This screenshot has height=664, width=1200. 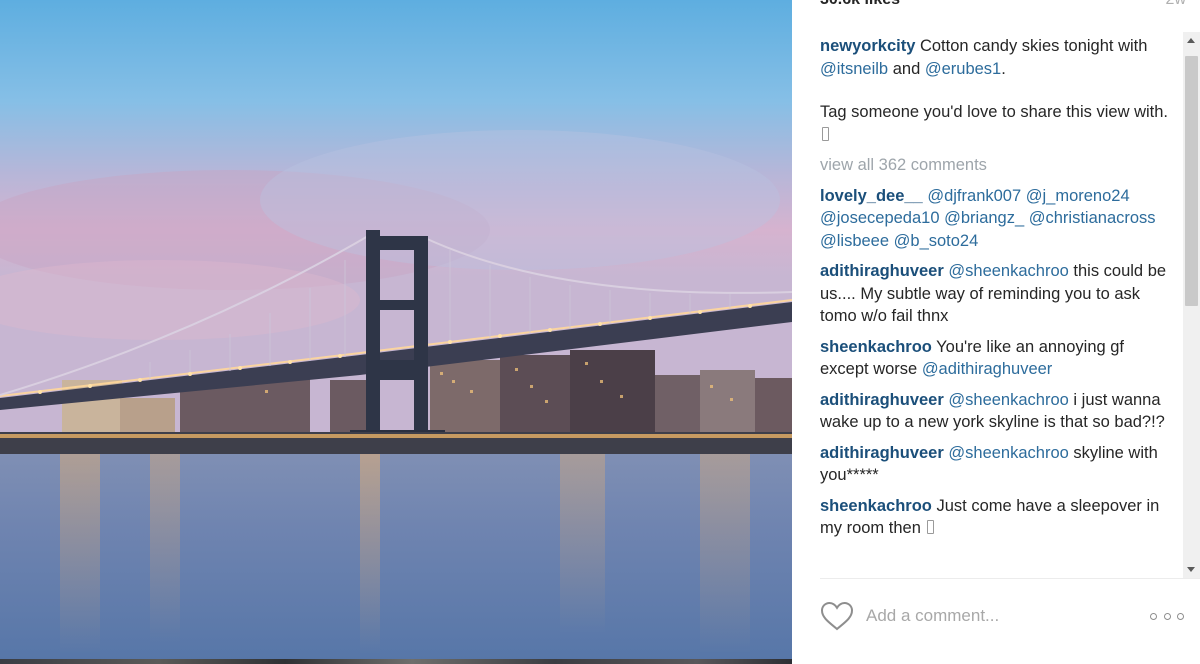 What do you see at coordinates (1010, 578) in the screenshot?
I see `divider` at bounding box center [1010, 578].